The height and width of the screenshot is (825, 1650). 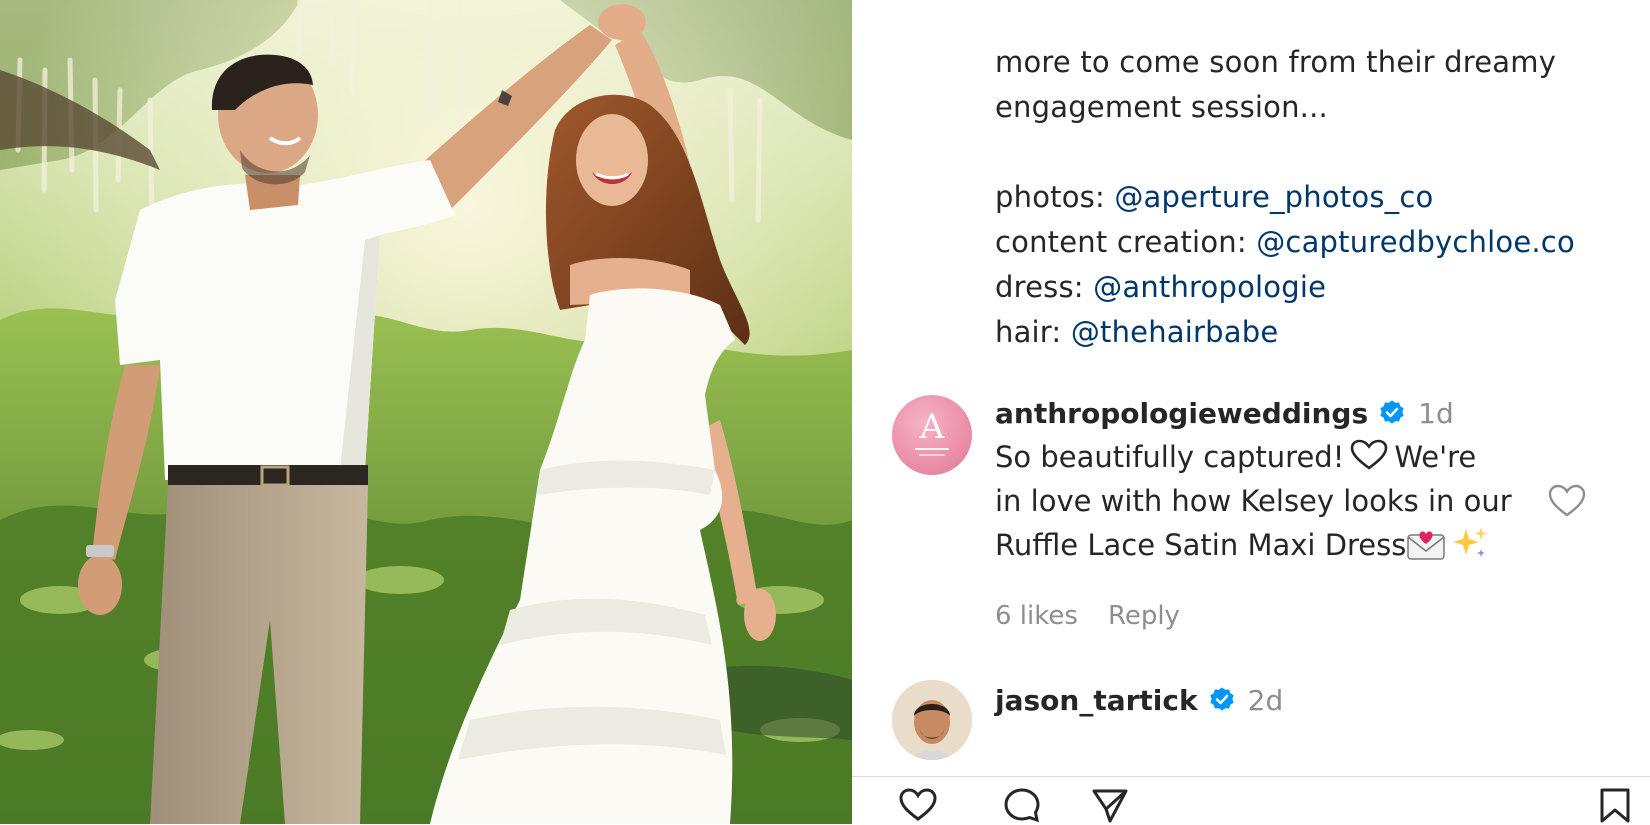 What do you see at coordinates (1470, 542) in the screenshot?
I see `sparkles-icon` at bounding box center [1470, 542].